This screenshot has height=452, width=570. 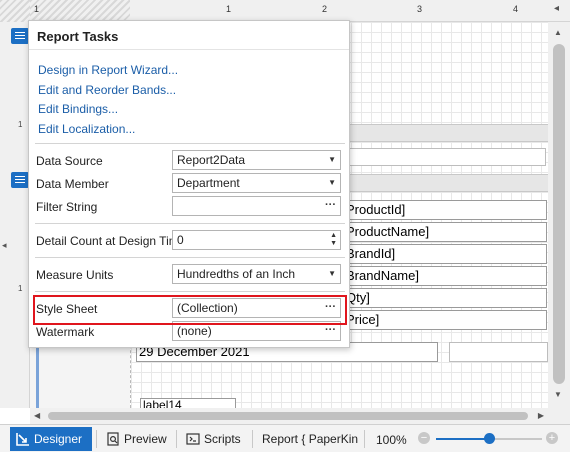 What do you see at coordinates (15, 215) in the screenshot?
I see `band-gutter: 1 ◂ 1` at bounding box center [15, 215].